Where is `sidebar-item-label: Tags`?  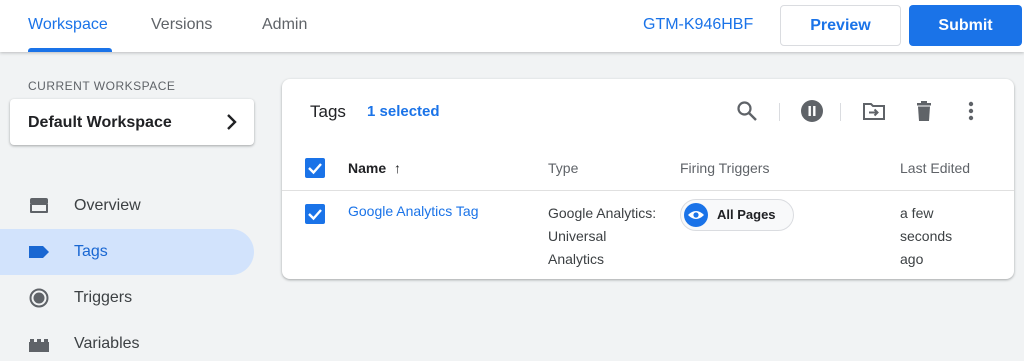 sidebar-item-label: Tags is located at coordinates (91, 251).